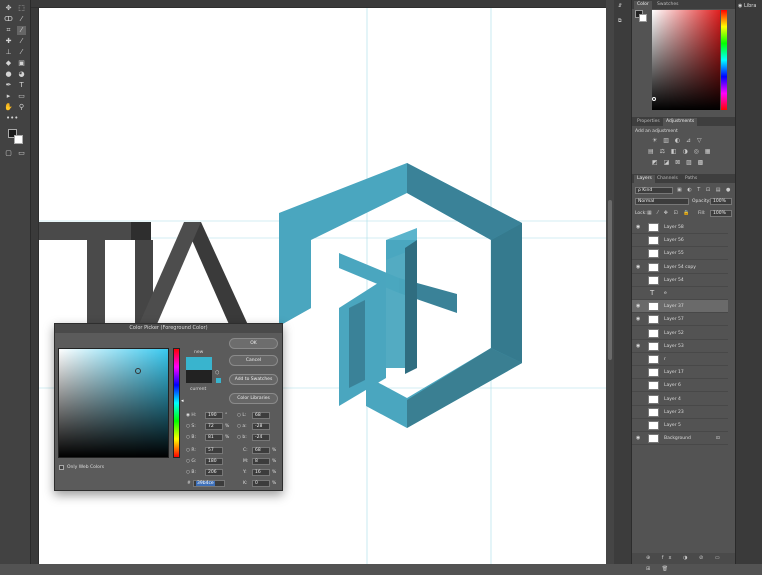 The image size is (762, 575). Describe the element at coordinates (21, 85) in the screenshot. I see `type-tool-icon: T` at that location.